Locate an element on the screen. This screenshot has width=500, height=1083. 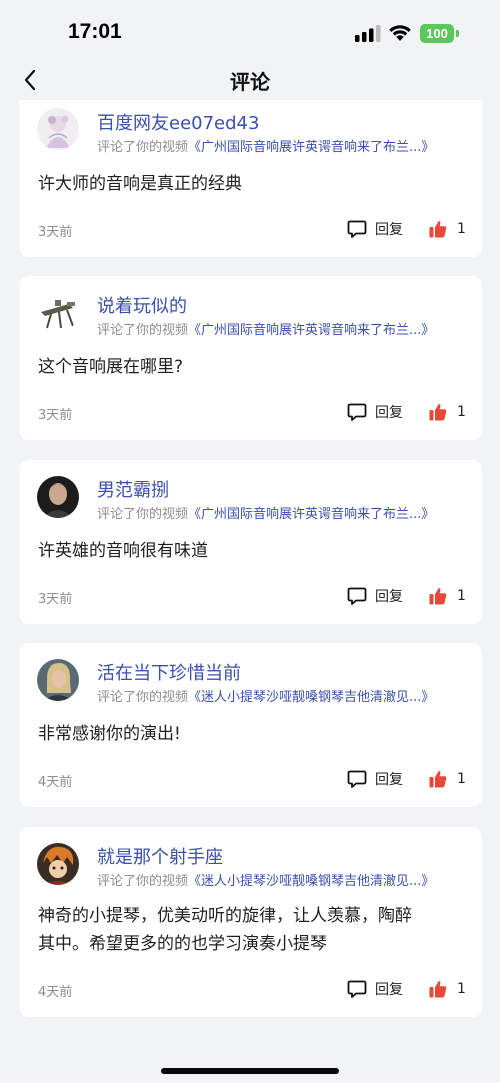
battery-tip is located at coordinates (457, 33).